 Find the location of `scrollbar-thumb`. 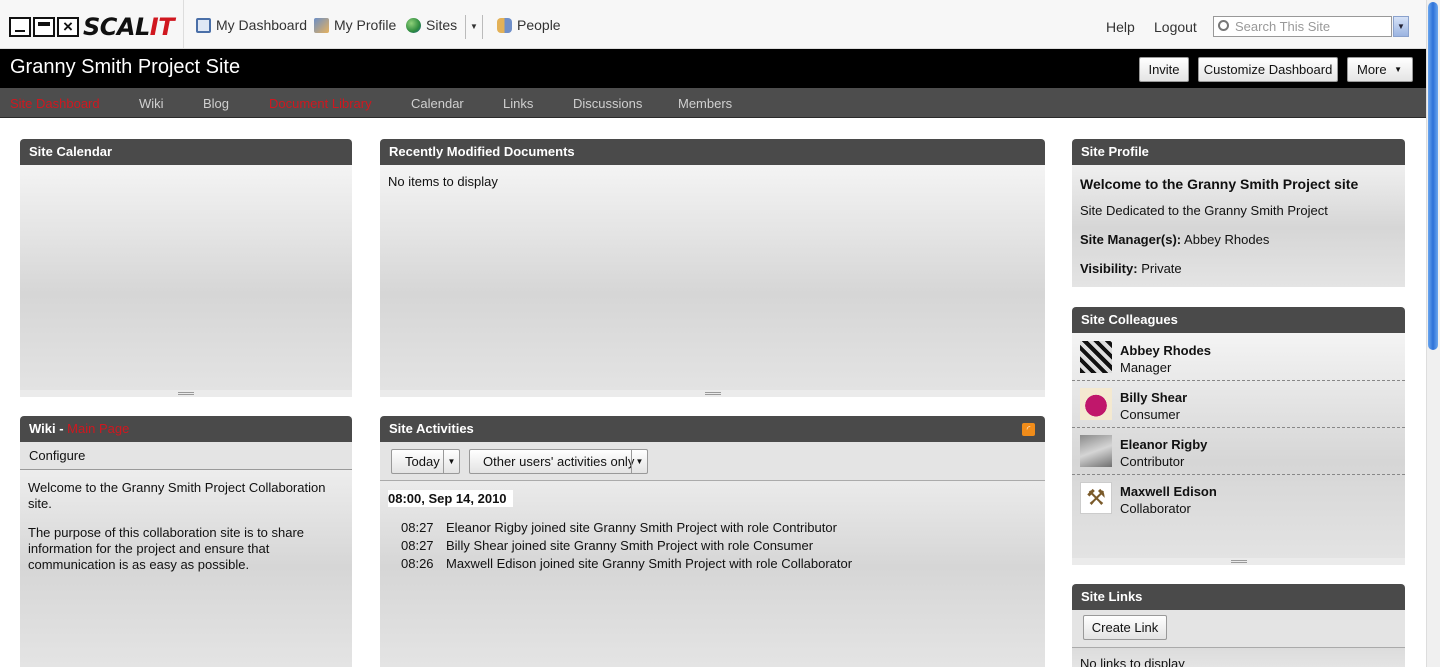

scrollbar-thumb is located at coordinates (1433, 176).